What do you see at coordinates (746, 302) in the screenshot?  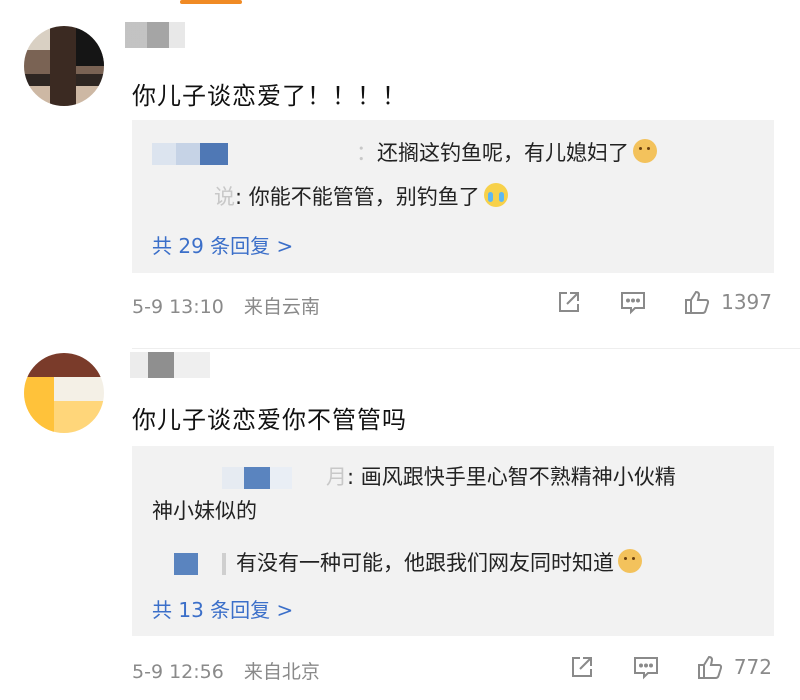 I see `like-count: 1397` at bounding box center [746, 302].